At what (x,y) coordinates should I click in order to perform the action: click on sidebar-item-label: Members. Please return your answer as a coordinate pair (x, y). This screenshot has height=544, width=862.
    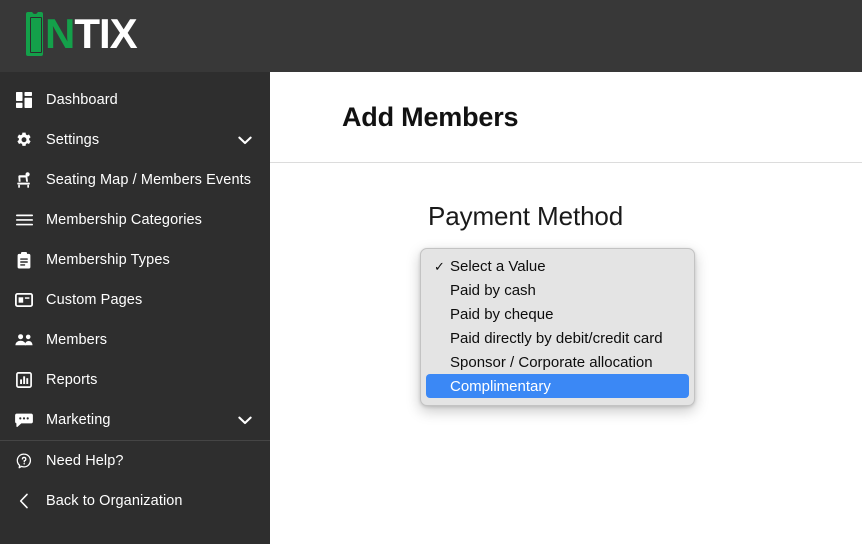
    Looking at the image, I should click on (77, 340).